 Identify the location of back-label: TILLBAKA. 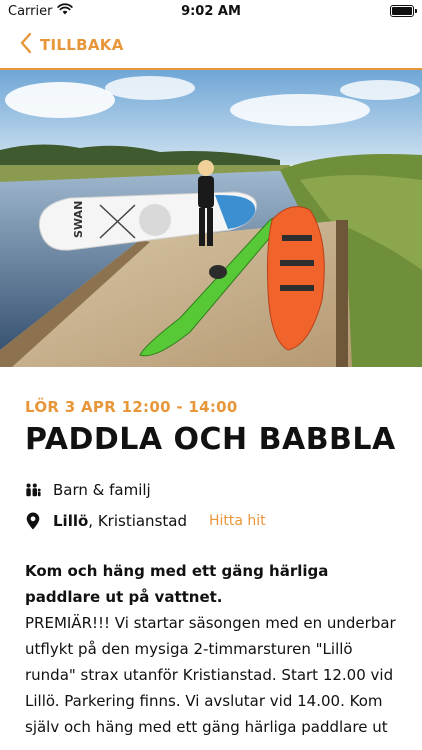
(82, 45).